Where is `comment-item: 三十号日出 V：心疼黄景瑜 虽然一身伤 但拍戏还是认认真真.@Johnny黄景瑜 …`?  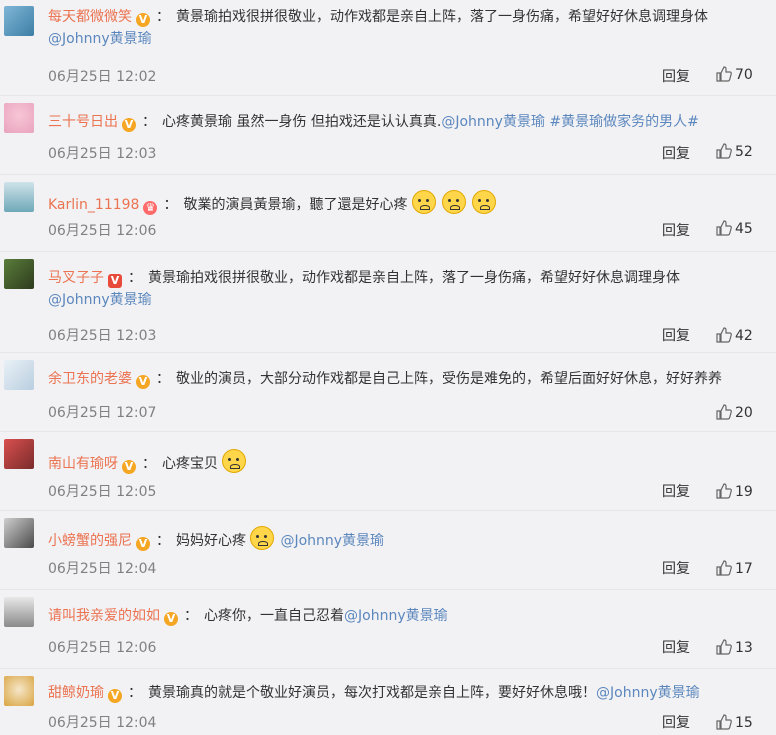 comment-item: 三十号日出 V：心疼黄景瑜 虽然一身伤 但拍戏还是认认真真.@Johnny黄景瑜 … is located at coordinates (388, 136).